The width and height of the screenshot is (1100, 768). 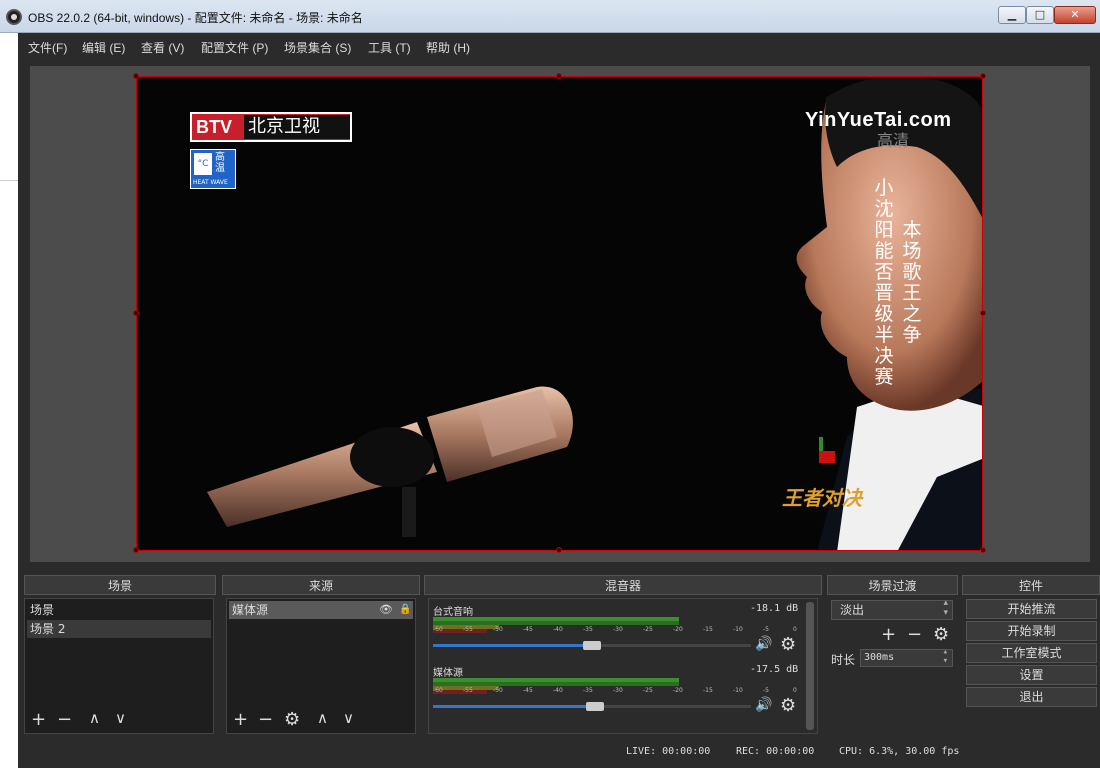 What do you see at coordinates (1031, 609) in the screenshot?
I see `start-streaming-button: 开始推流` at bounding box center [1031, 609].